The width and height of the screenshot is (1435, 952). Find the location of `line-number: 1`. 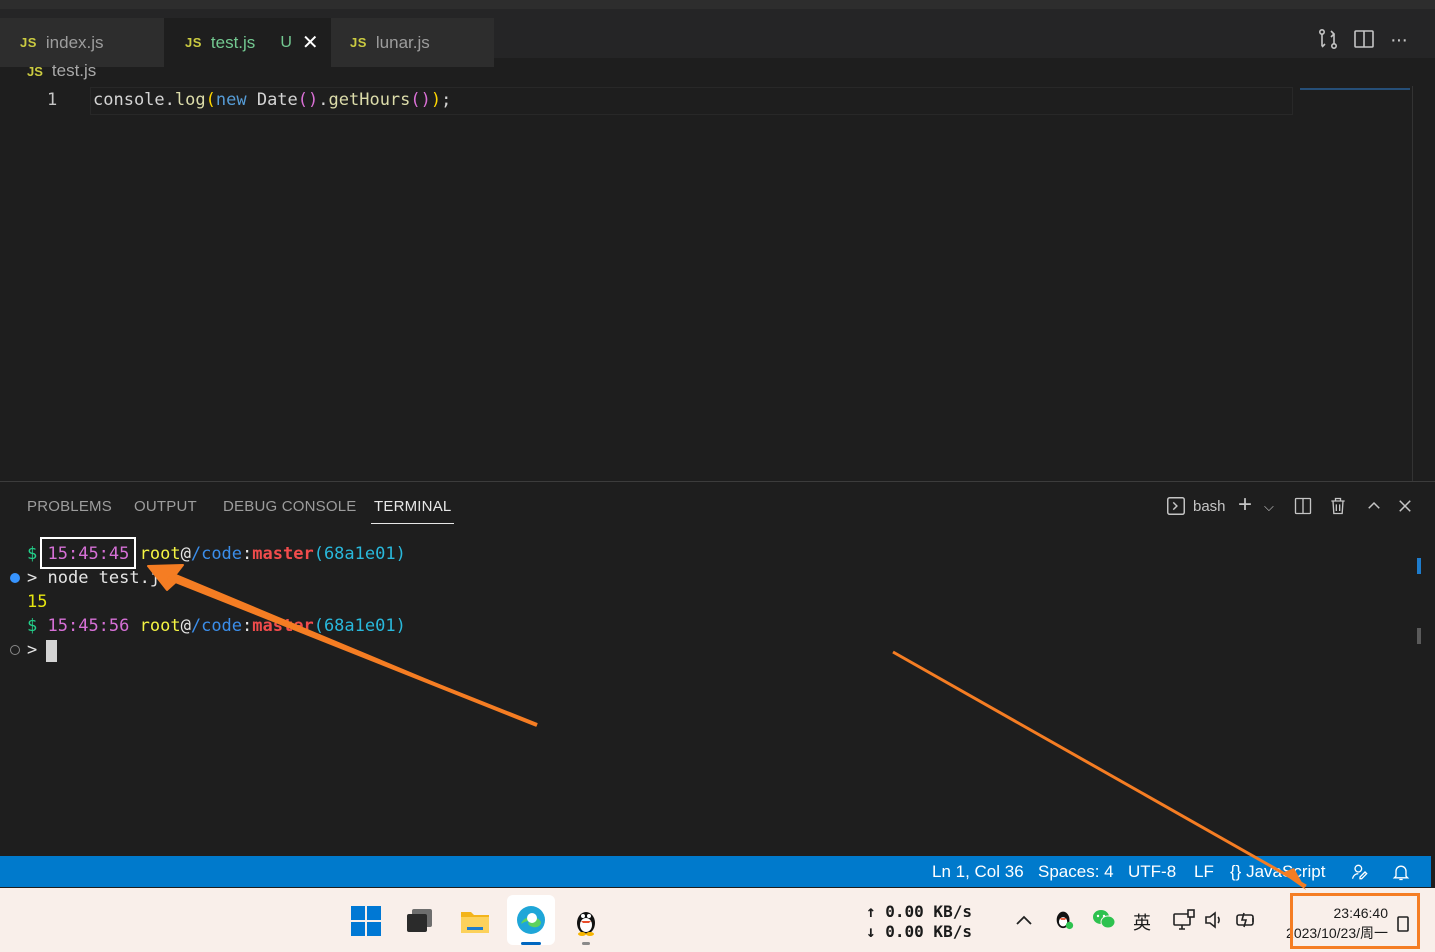

line-number: 1 is located at coordinates (52, 100).